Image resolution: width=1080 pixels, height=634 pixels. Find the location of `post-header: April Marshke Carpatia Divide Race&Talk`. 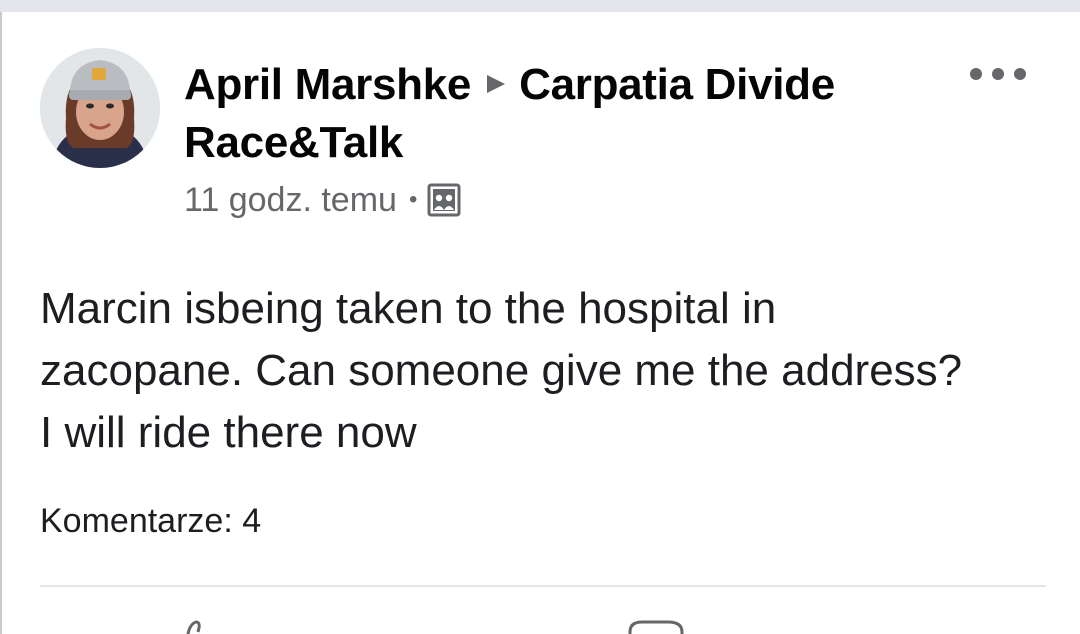

post-header: April Marshke Carpatia Divide Race&Talk is located at coordinates (564, 112).